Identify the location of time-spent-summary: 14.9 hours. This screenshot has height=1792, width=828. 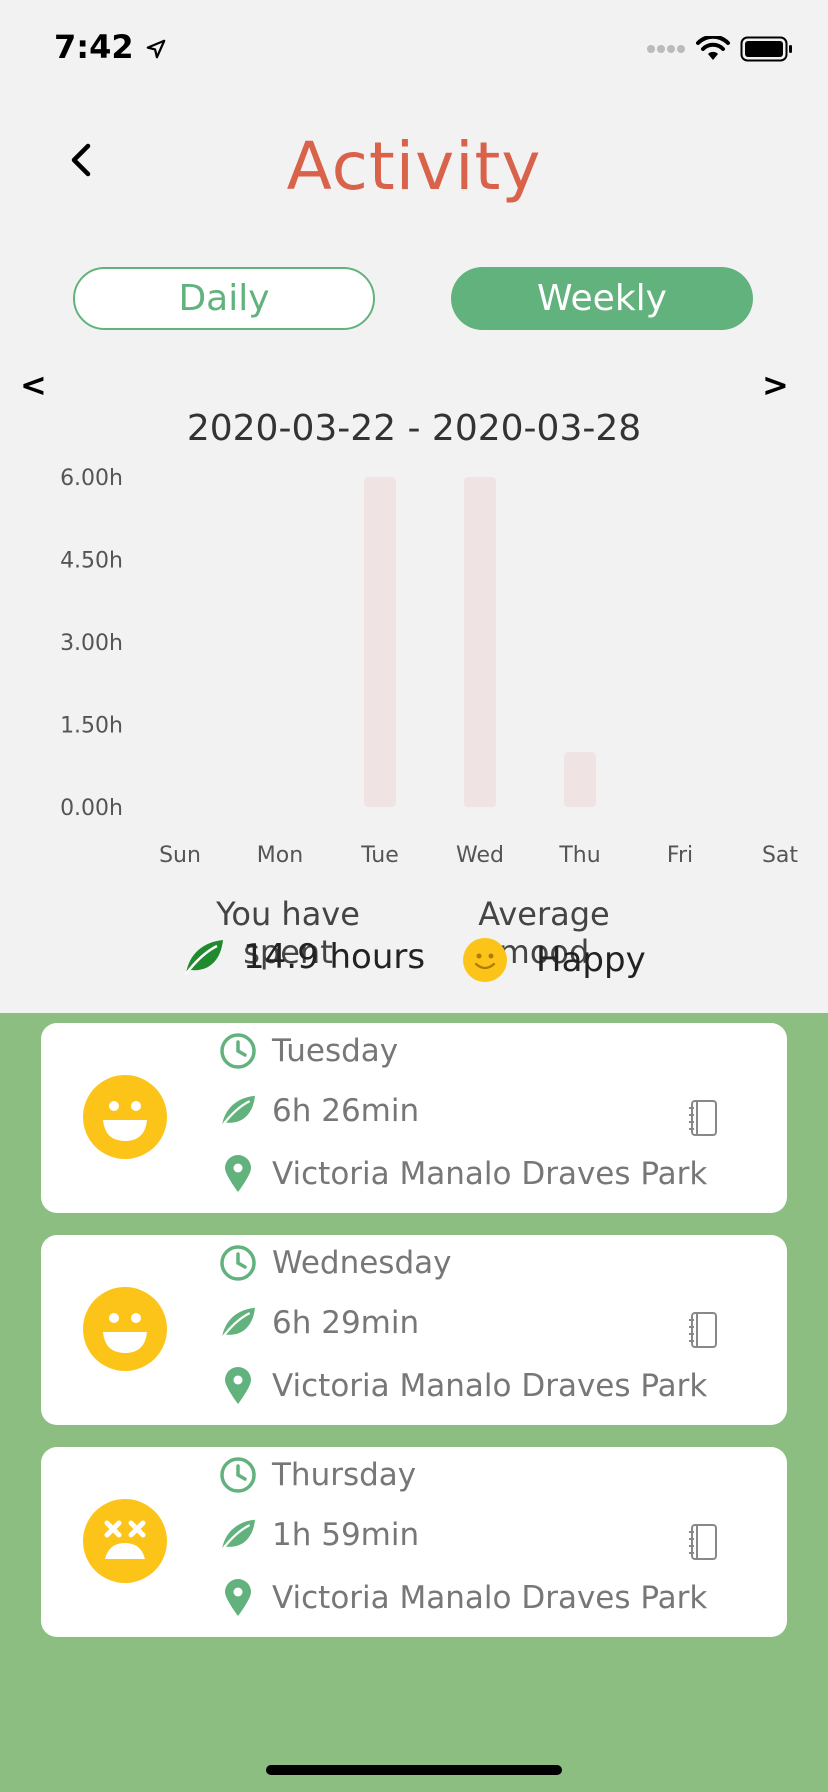
(304, 957).